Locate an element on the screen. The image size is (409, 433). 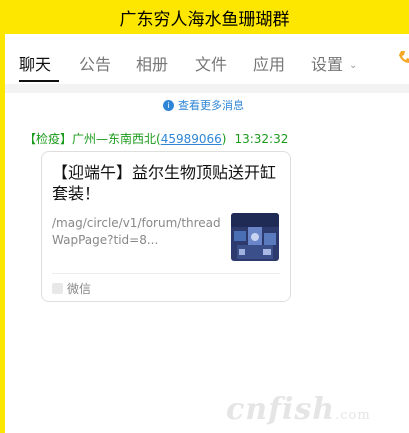
tab-files: 文件 is located at coordinates (211, 63).